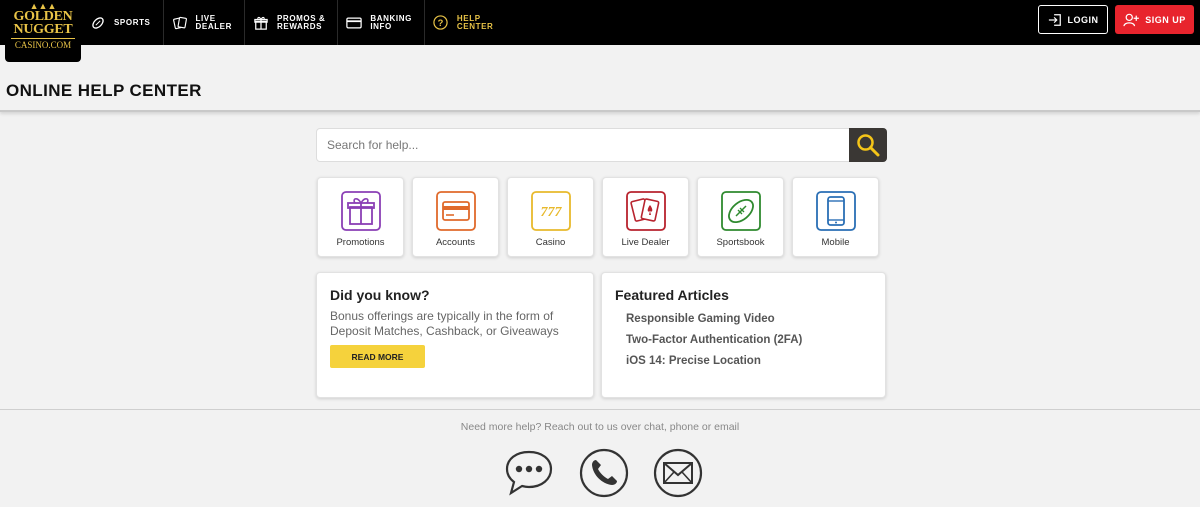 The width and height of the screenshot is (1200, 507). Describe the element at coordinates (714, 319) in the screenshot. I see `article-link: Responsible Gaming Video` at that location.